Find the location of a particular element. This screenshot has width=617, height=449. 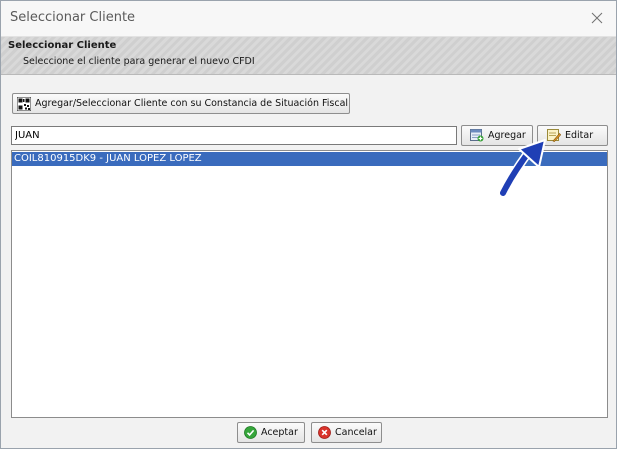

accept-label: Aceptar is located at coordinates (279, 432).